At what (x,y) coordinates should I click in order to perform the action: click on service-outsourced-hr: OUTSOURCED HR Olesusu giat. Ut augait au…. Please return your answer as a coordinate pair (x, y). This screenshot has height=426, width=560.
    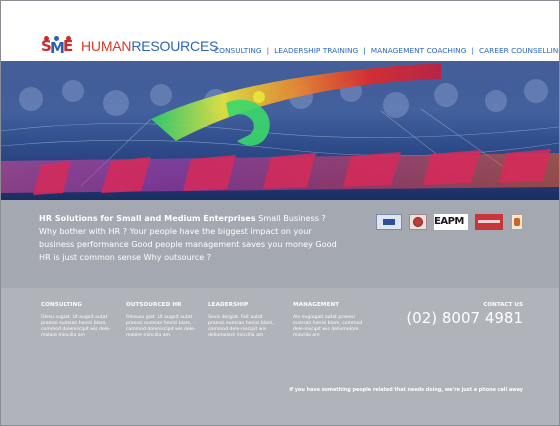
    Looking at the image, I should click on (162, 320).